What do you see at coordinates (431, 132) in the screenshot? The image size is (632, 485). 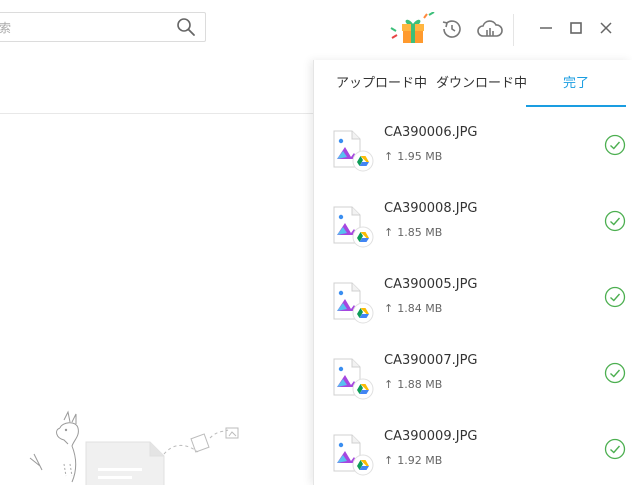 I see `file-name: CA390006.JPG` at bounding box center [431, 132].